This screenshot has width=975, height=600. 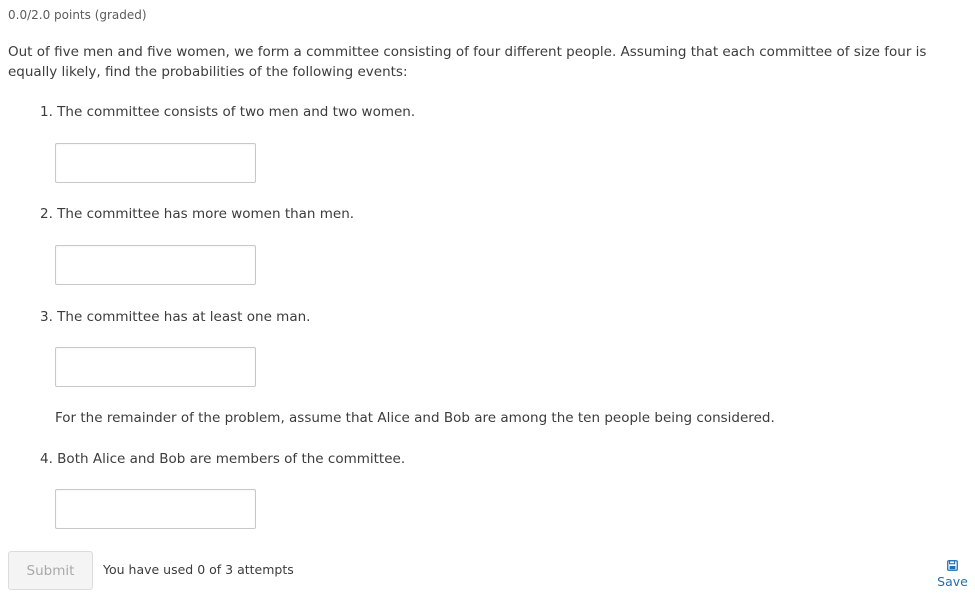 What do you see at coordinates (155, 163) in the screenshot?
I see `answer-1-input` at bounding box center [155, 163].